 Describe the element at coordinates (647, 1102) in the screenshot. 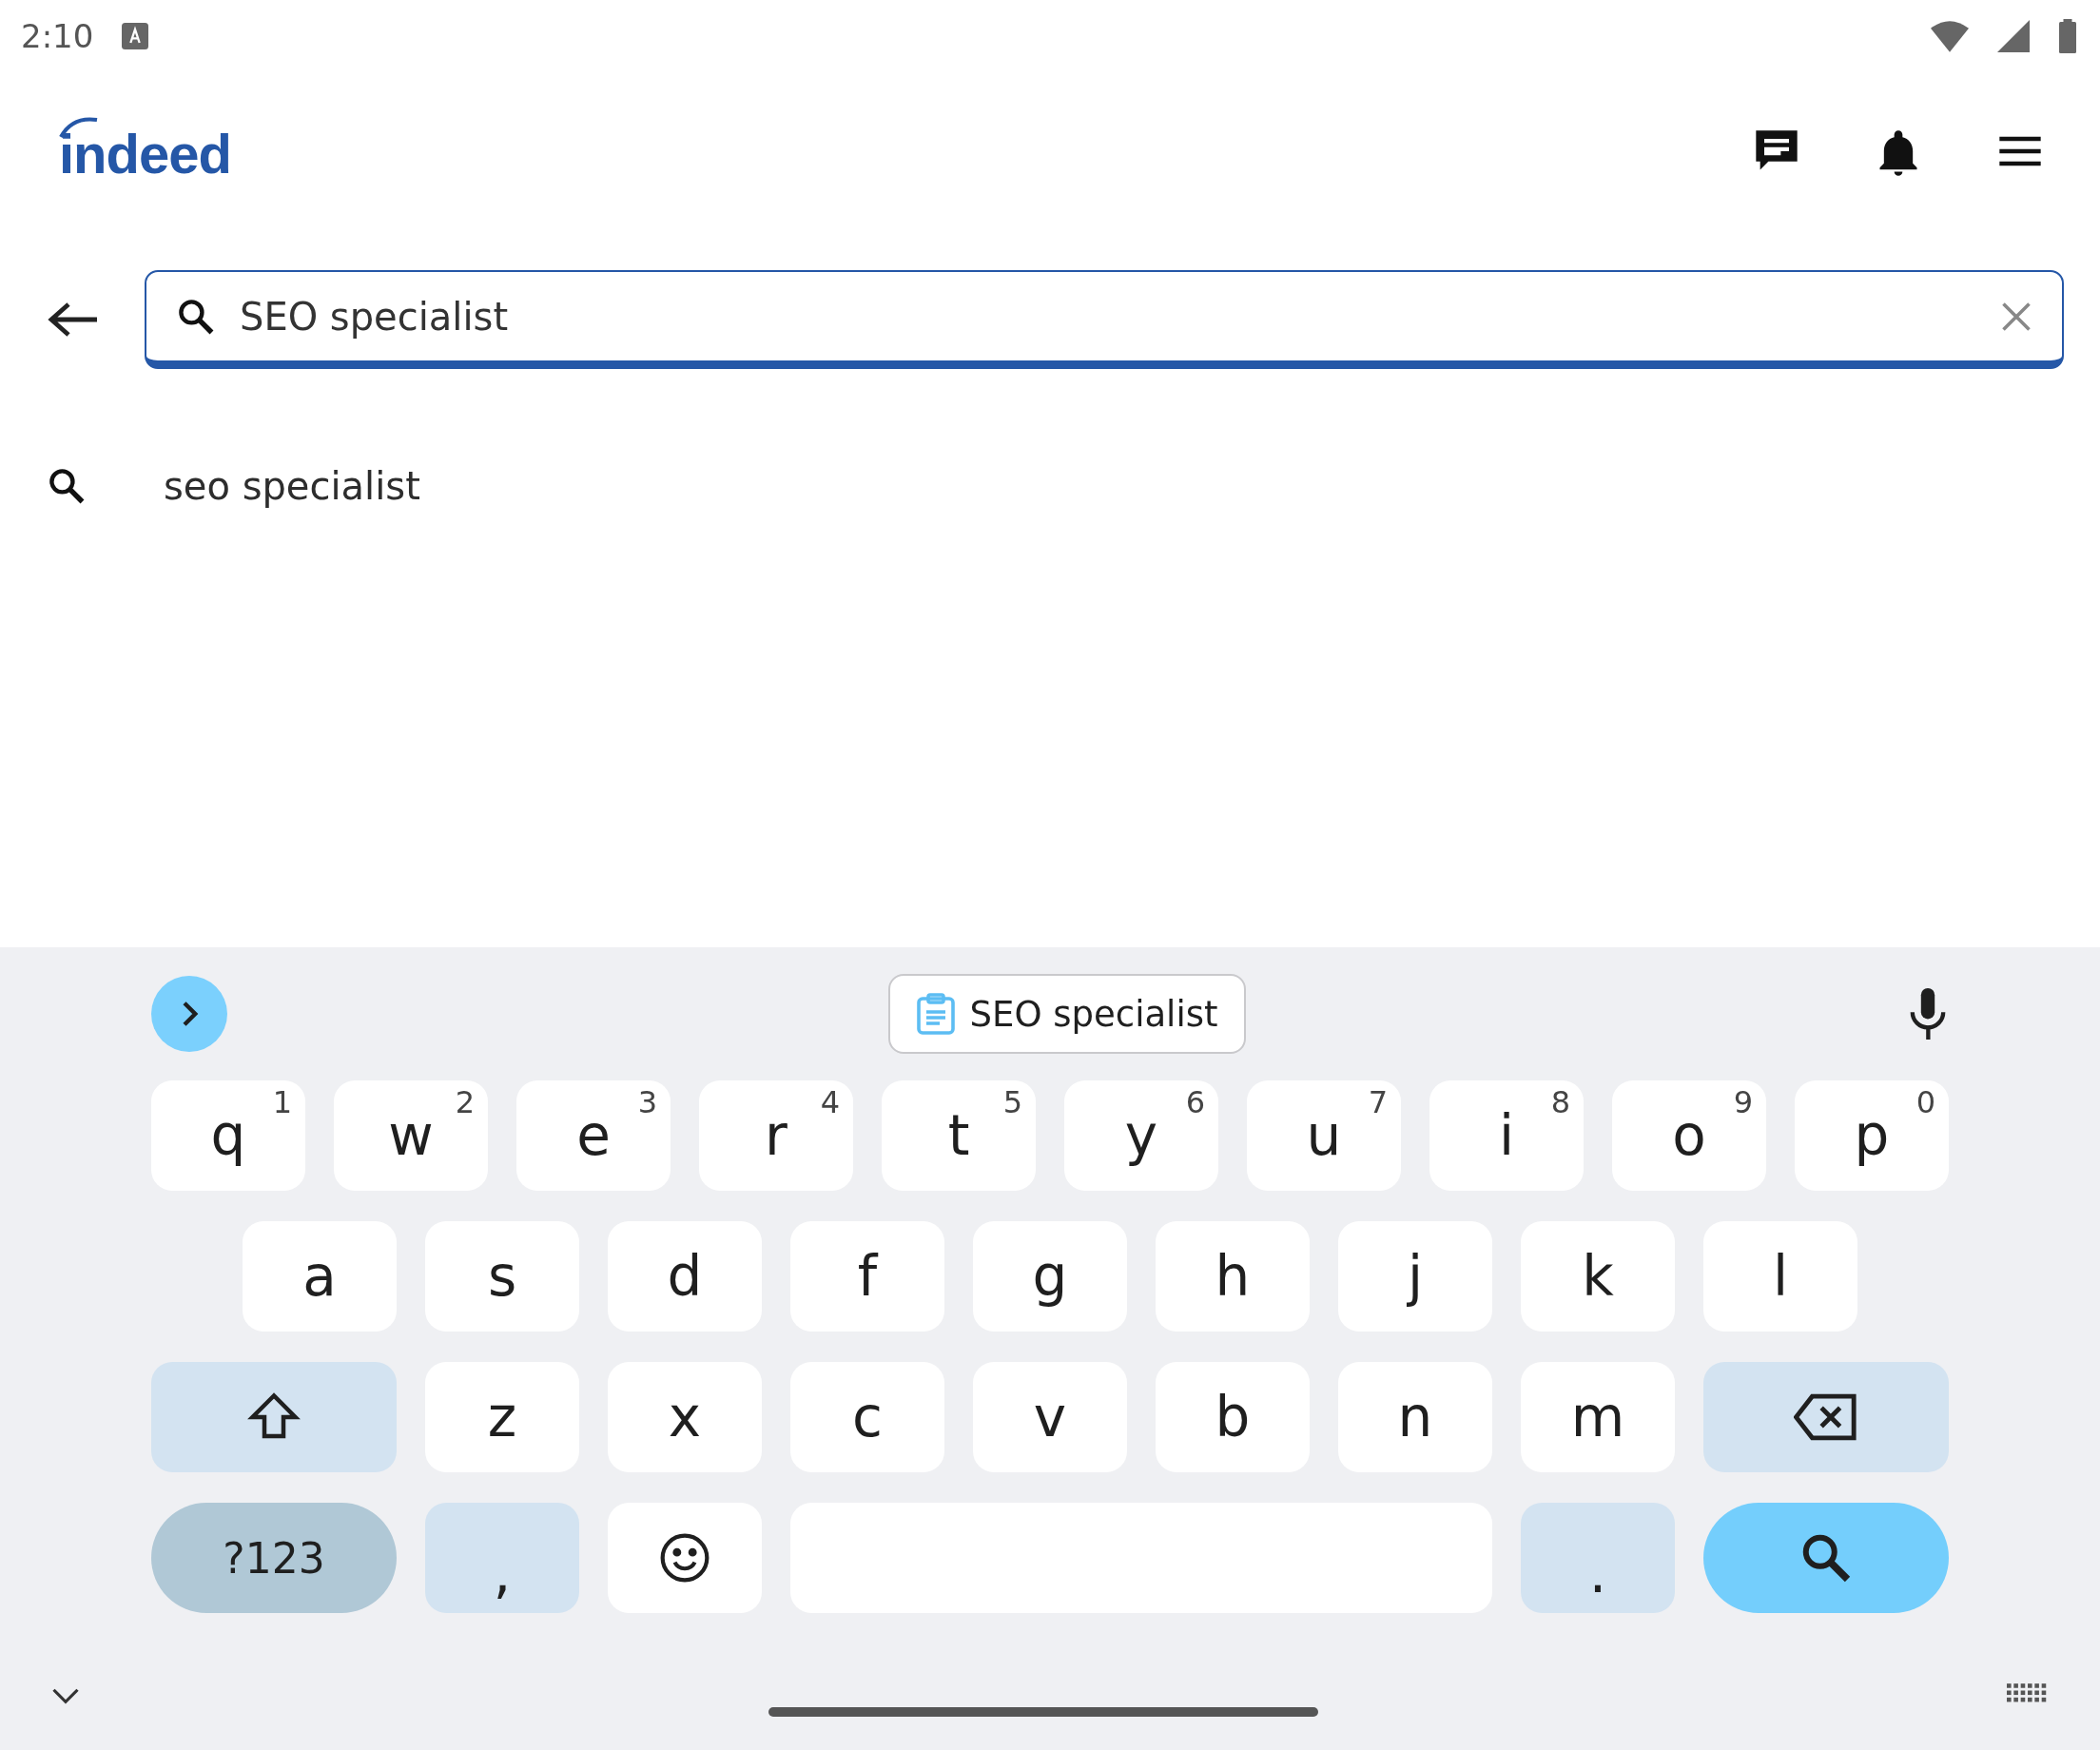

I see `key-hint: 3` at that location.